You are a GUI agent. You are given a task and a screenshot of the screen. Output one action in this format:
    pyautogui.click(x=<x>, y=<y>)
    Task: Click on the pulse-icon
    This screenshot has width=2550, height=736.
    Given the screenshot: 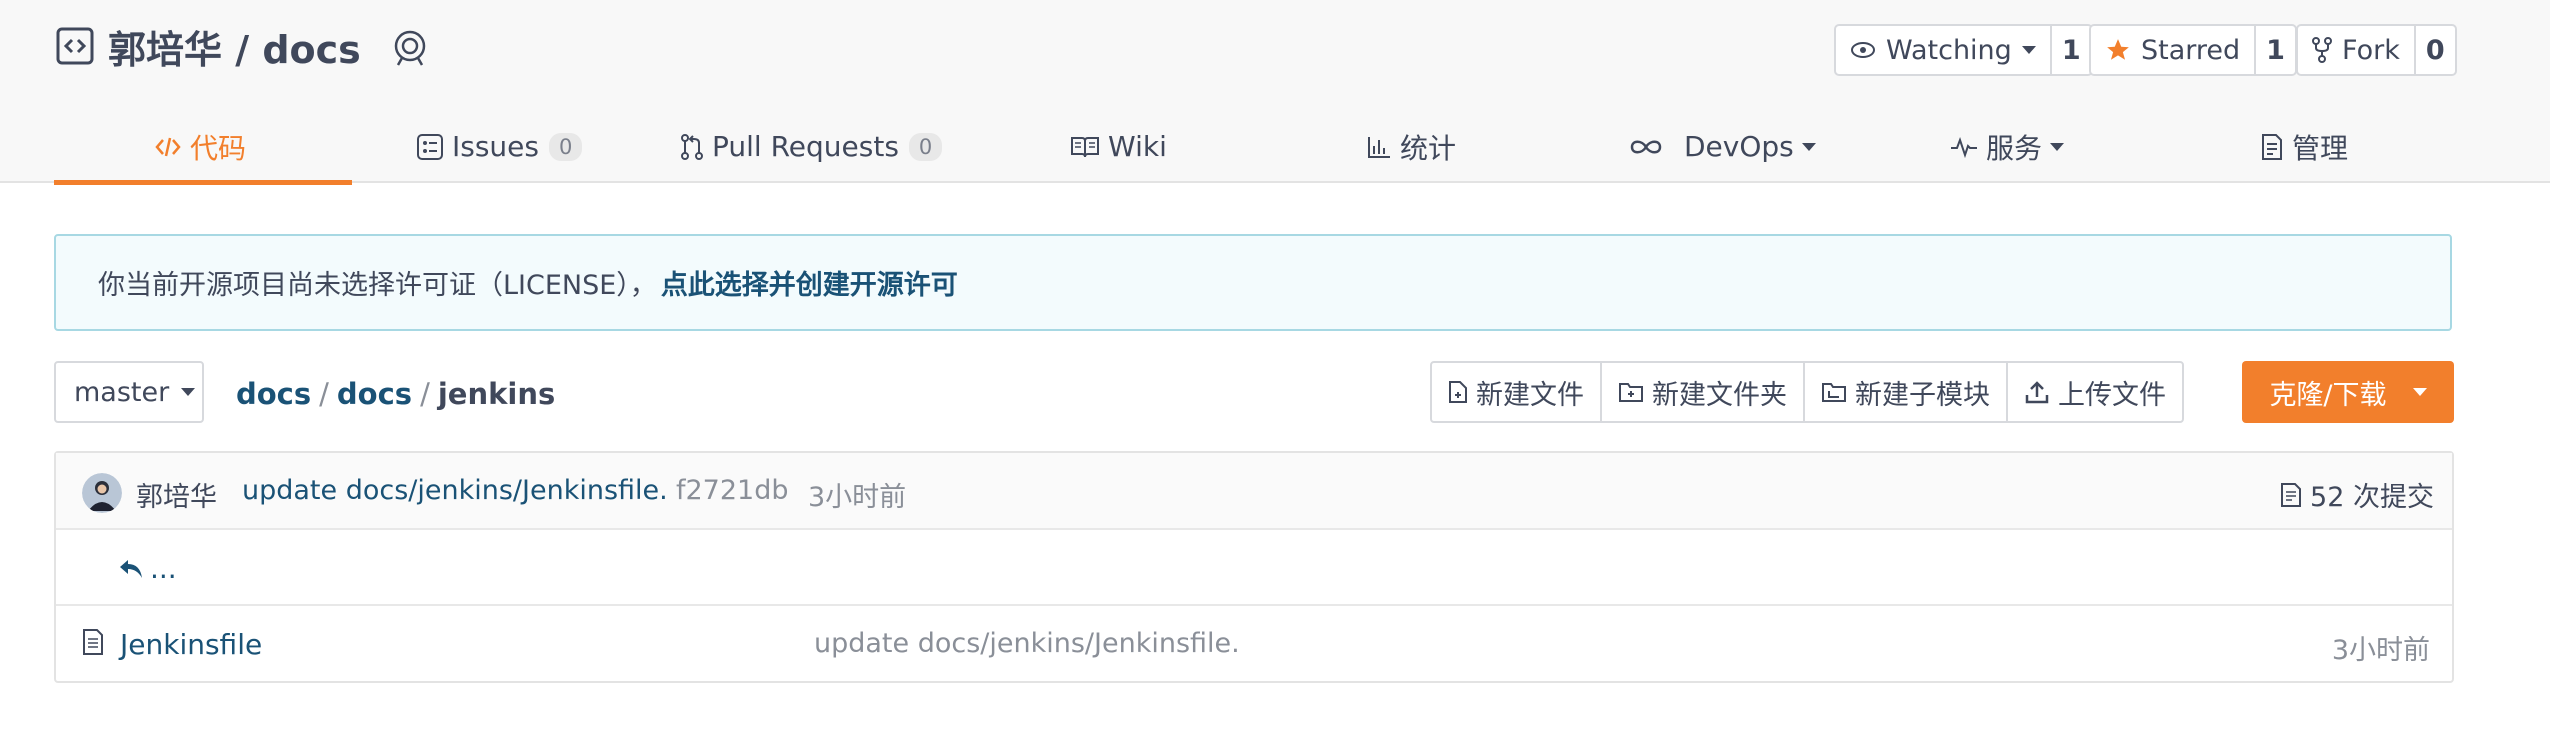 What is the action you would take?
    pyautogui.click(x=1964, y=147)
    